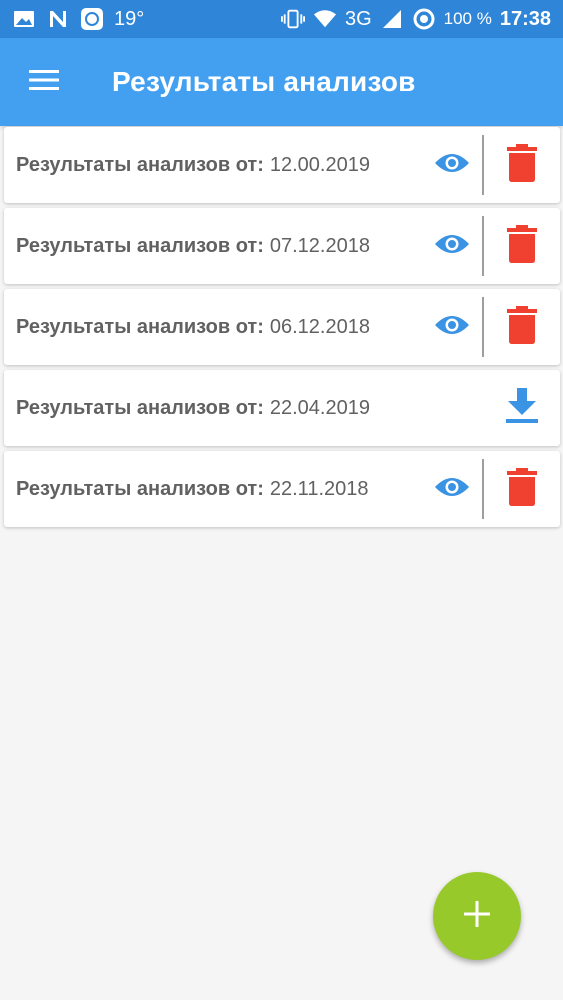 This screenshot has width=563, height=1000. I want to click on download-button, so click(522, 408).